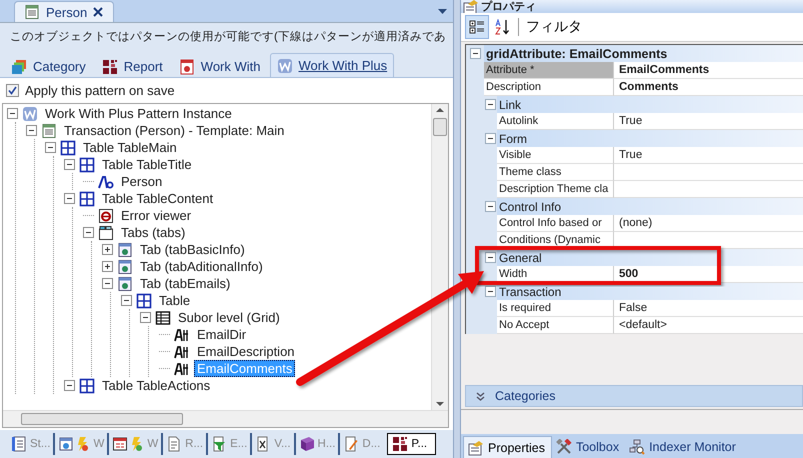  Describe the element at coordinates (634, 396) in the screenshot. I see `categories-bar: Categories` at that location.